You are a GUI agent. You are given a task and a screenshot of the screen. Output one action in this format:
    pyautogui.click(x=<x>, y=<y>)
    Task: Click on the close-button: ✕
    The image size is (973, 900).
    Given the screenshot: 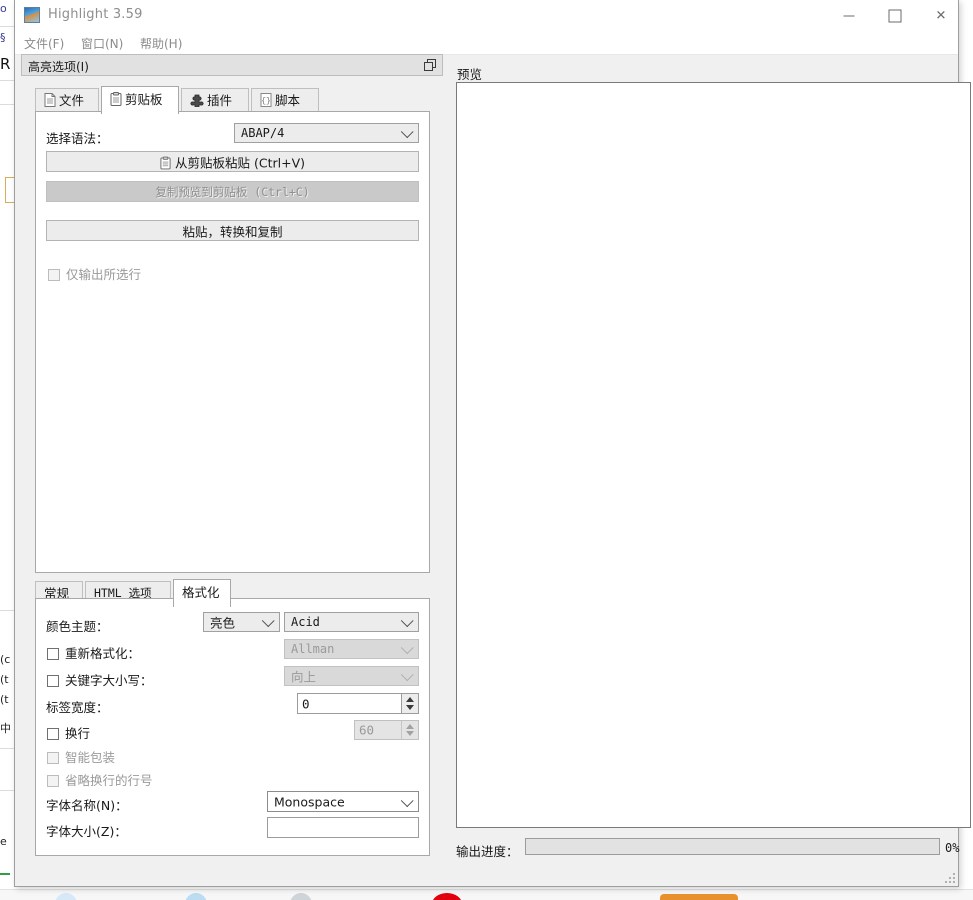 What is the action you would take?
    pyautogui.click(x=941, y=15)
    